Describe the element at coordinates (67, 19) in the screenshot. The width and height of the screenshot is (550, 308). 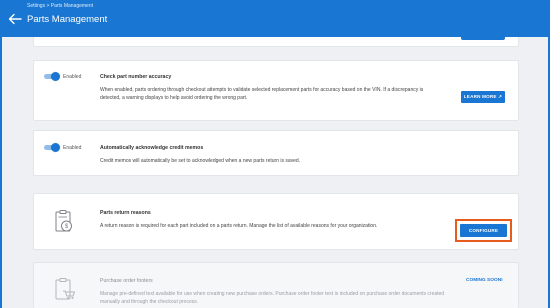
I see `page-title: Parts Management` at that location.